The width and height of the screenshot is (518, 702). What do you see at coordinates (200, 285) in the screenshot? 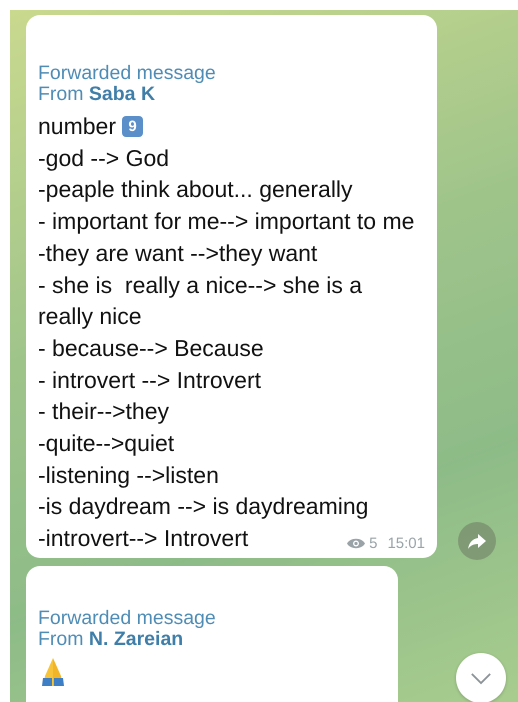
I see `message-text: - she is really a nice--> she is a` at bounding box center [200, 285].